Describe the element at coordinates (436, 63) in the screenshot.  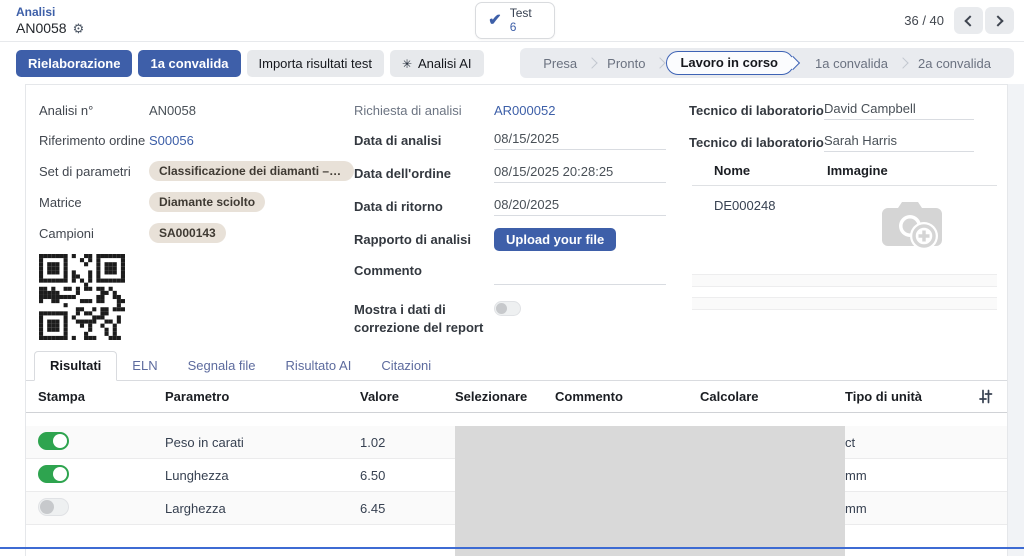
I see `ai-analysis-button: ✳ Analisi AI` at that location.